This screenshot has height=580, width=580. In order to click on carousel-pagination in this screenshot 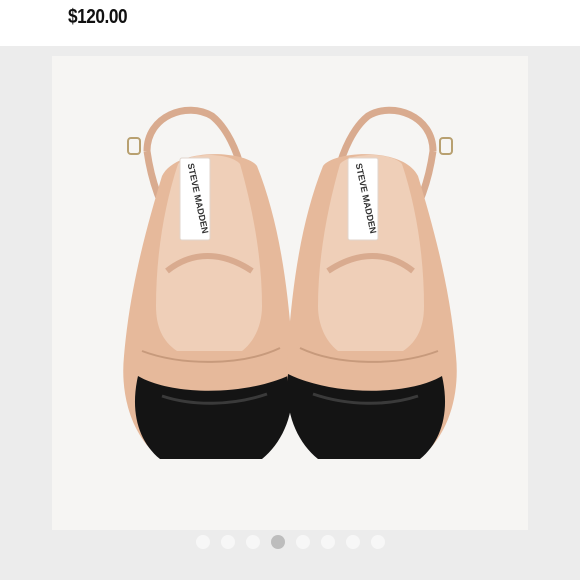, I will do `click(290, 542)`.